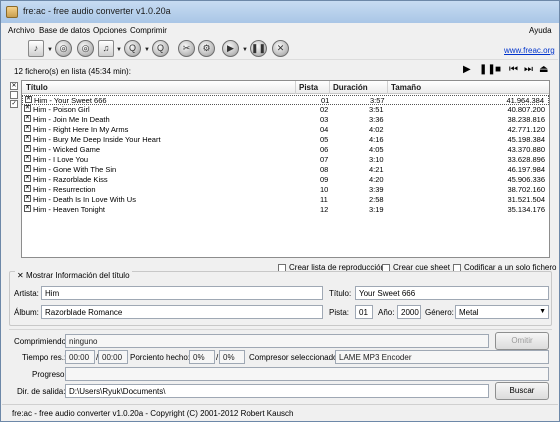  I want to click on track-label: Pista:, so click(339, 312).